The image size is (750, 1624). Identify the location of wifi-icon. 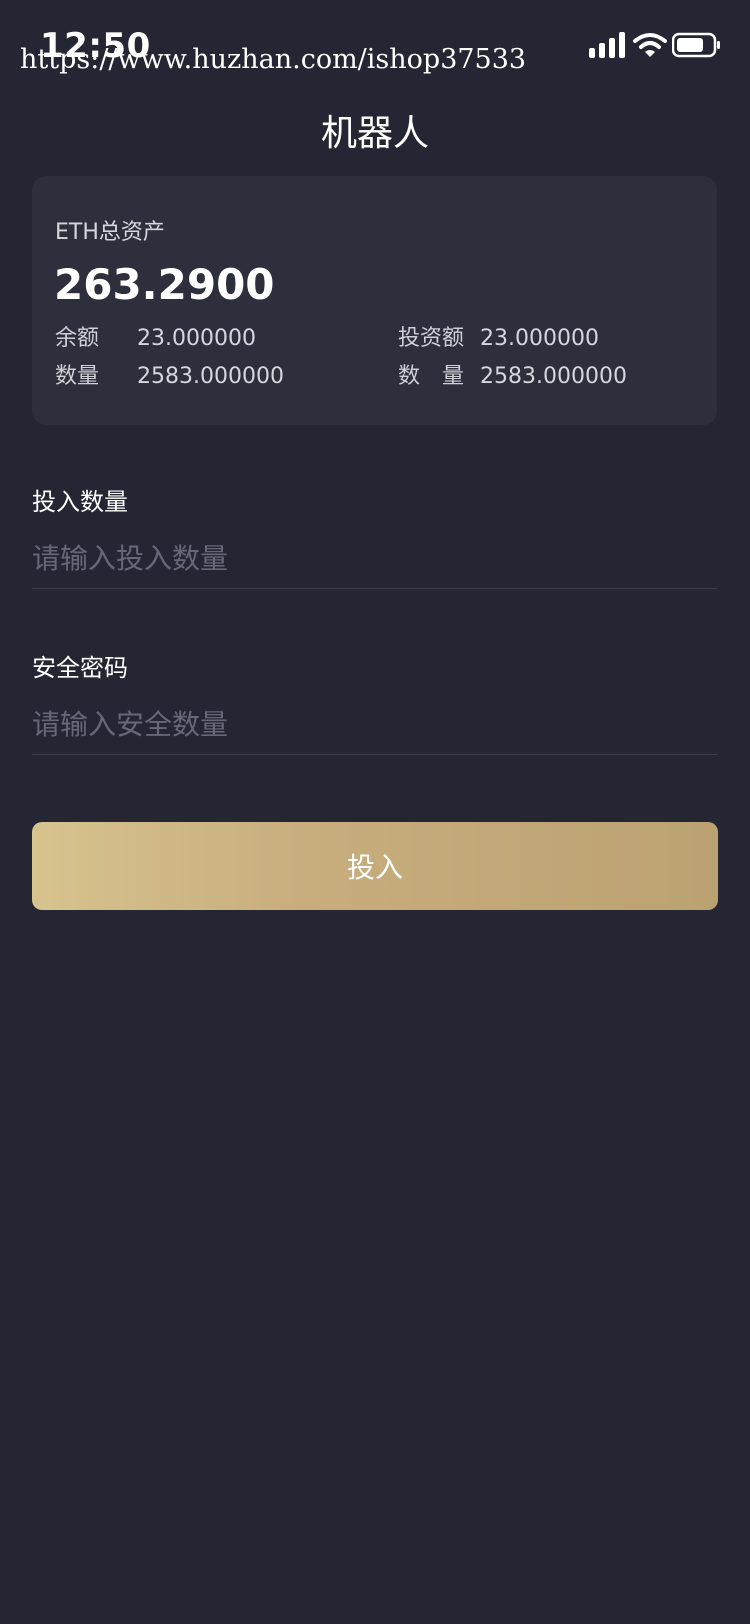
(650, 45).